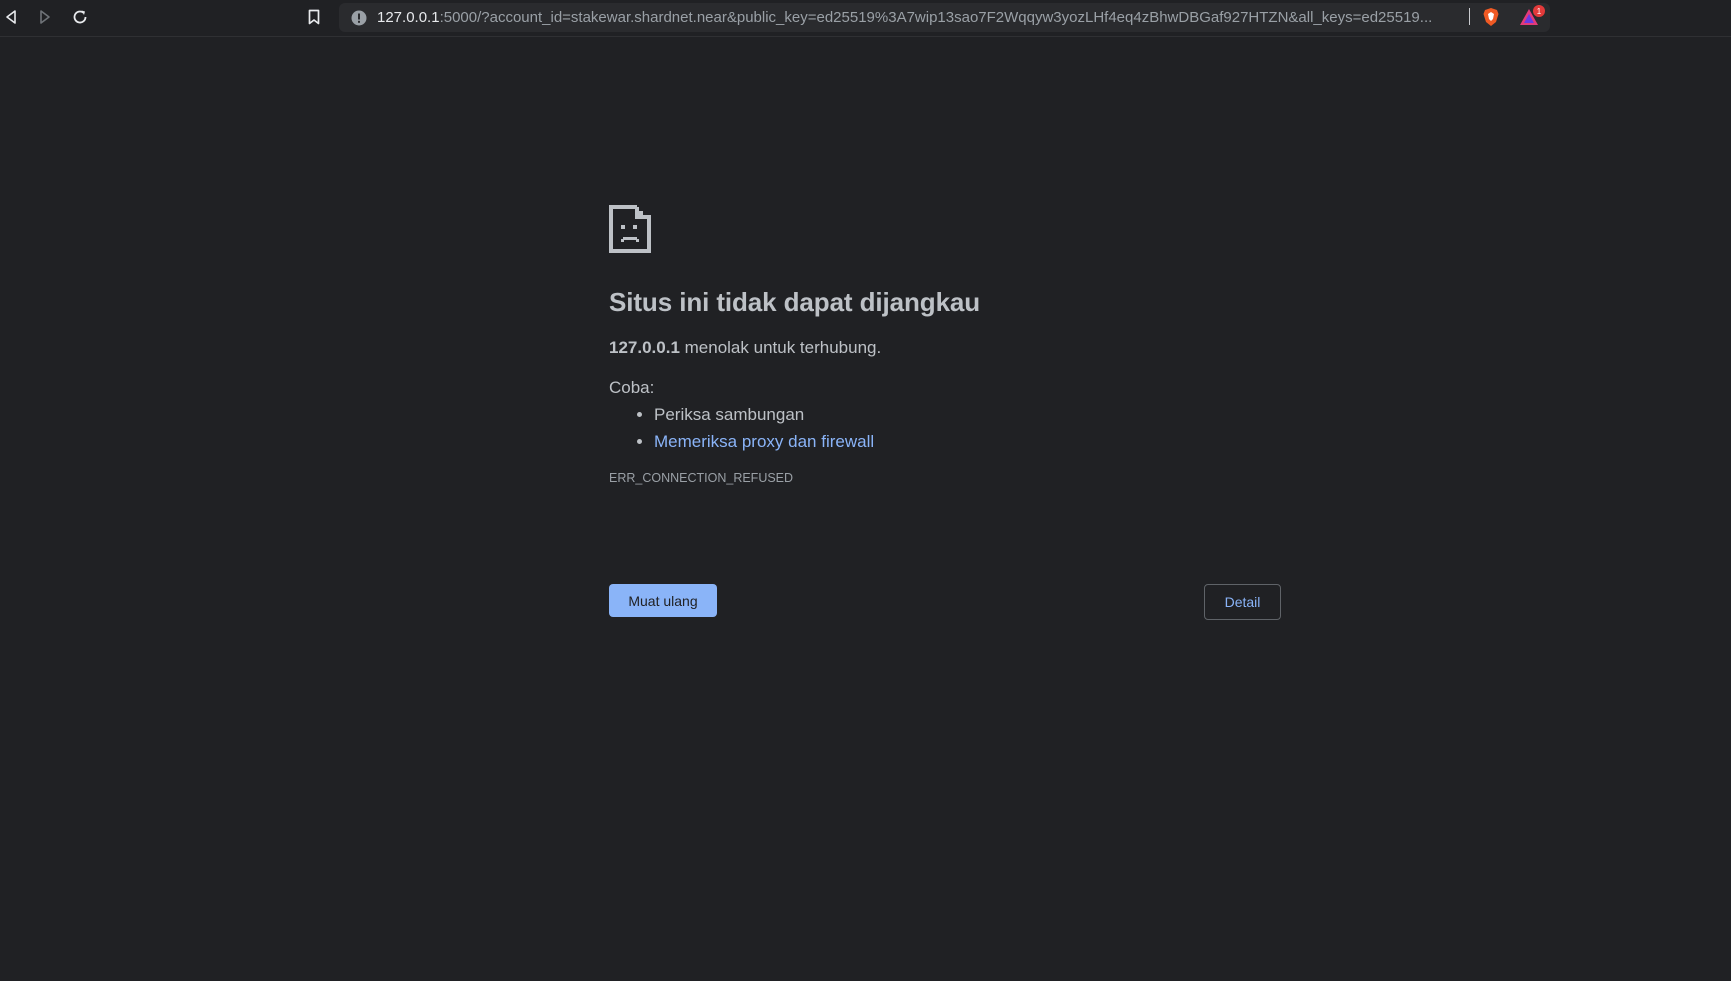  I want to click on suggestion-item: Periksa sambungan, so click(967, 415).